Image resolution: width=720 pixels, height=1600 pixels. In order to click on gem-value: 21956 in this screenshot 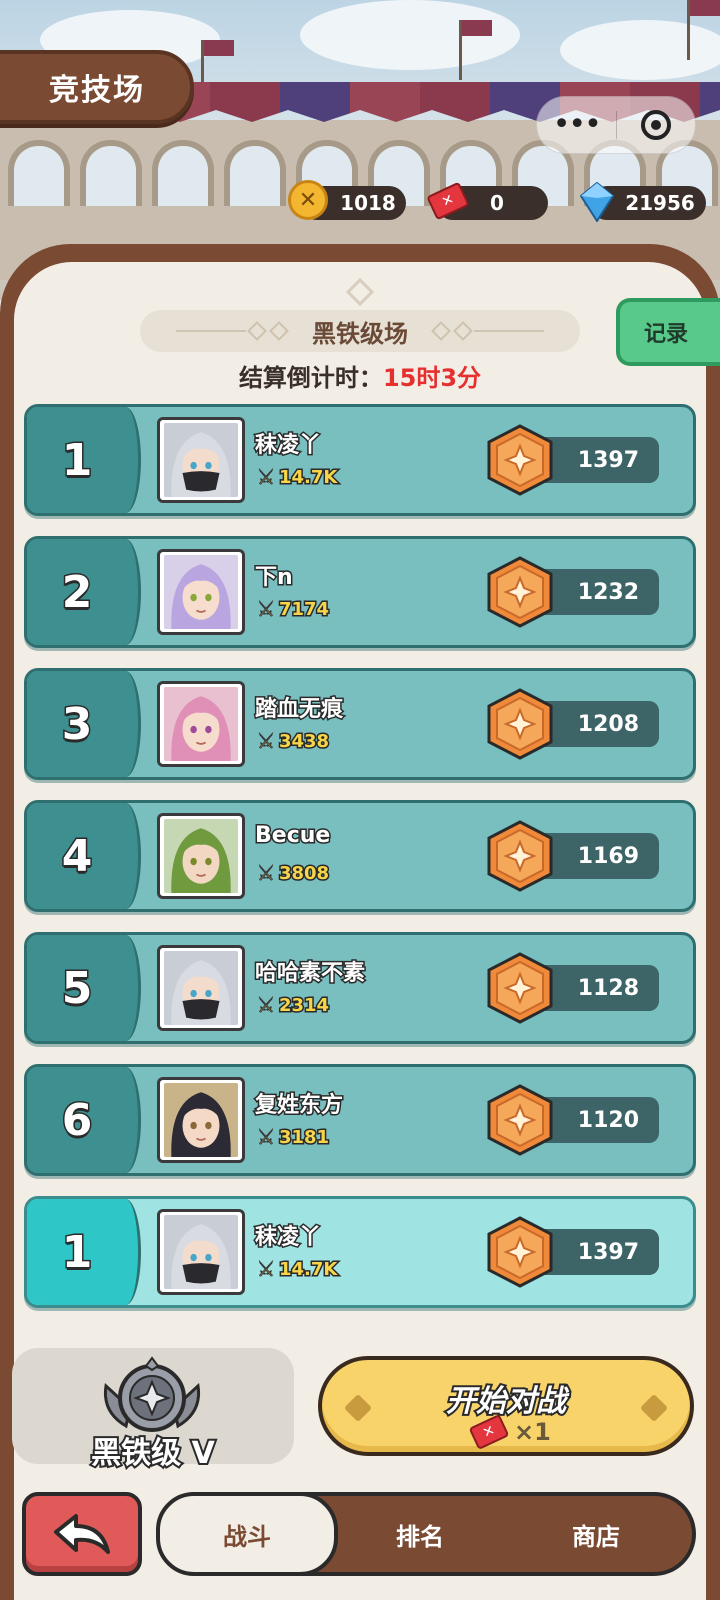, I will do `click(660, 203)`.